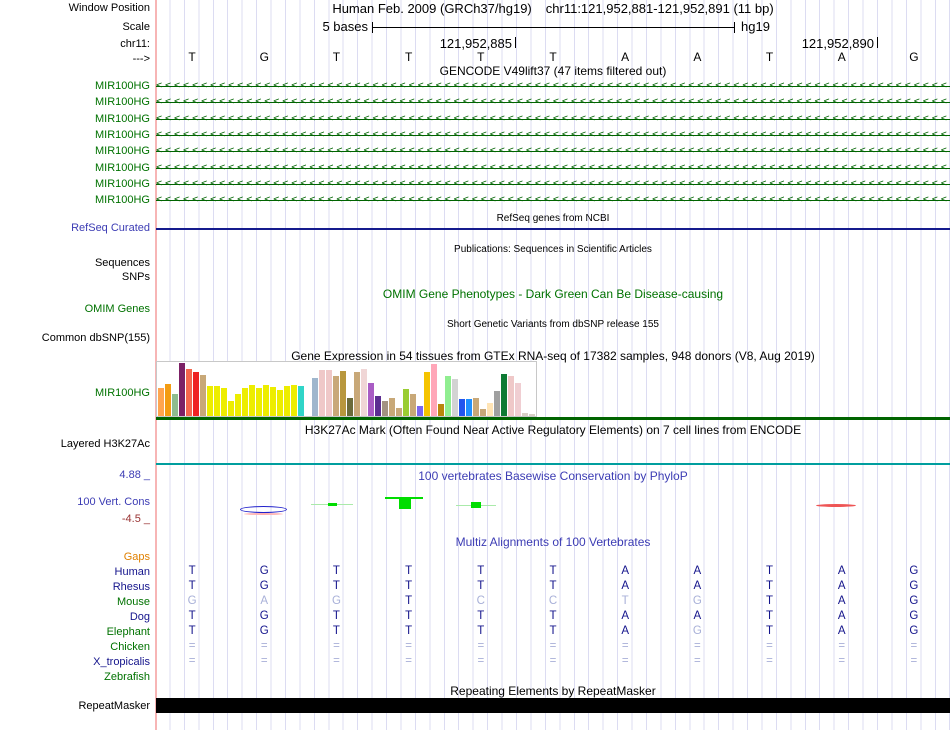  What do you see at coordinates (480, 601) in the screenshot?
I see `aligned-base: C` at bounding box center [480, 601].